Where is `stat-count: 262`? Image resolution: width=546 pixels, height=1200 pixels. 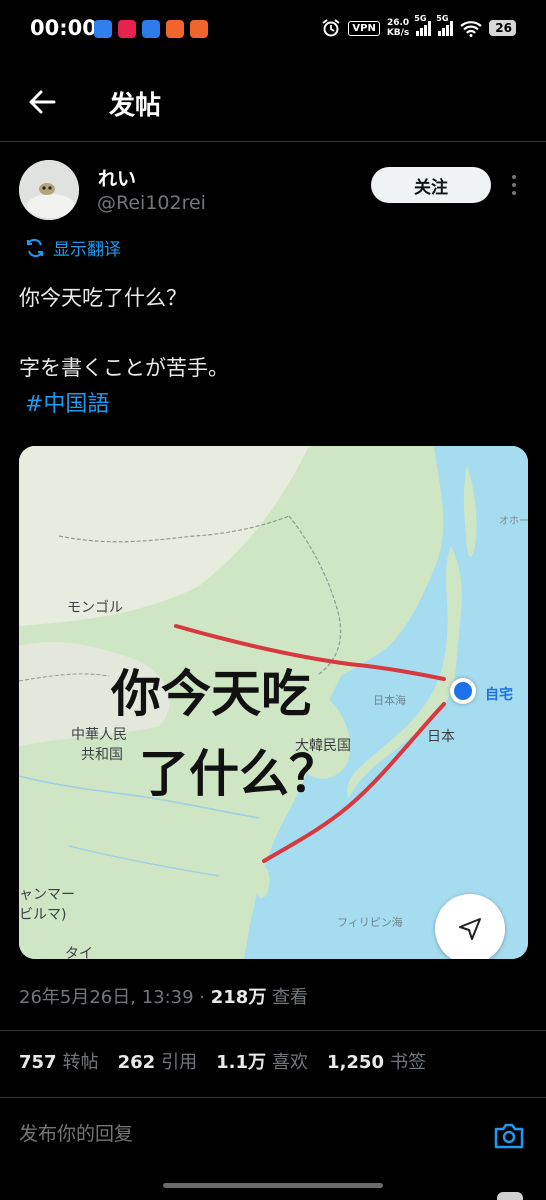 stat-count: 262 is located at coordinates (136, 1062).